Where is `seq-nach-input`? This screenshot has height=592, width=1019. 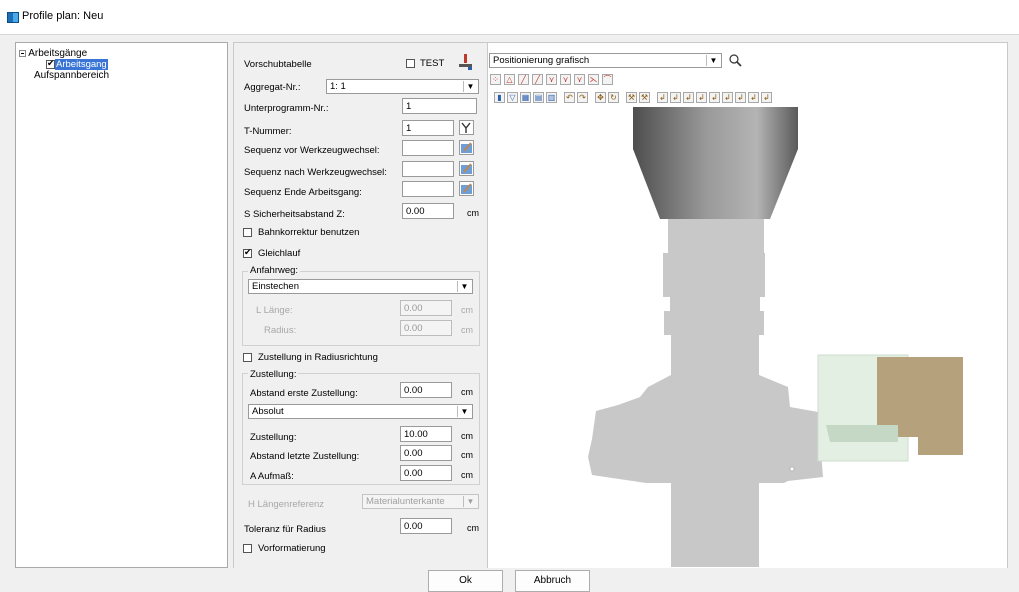
seq-nach-input is located at coordinates (428, 169).